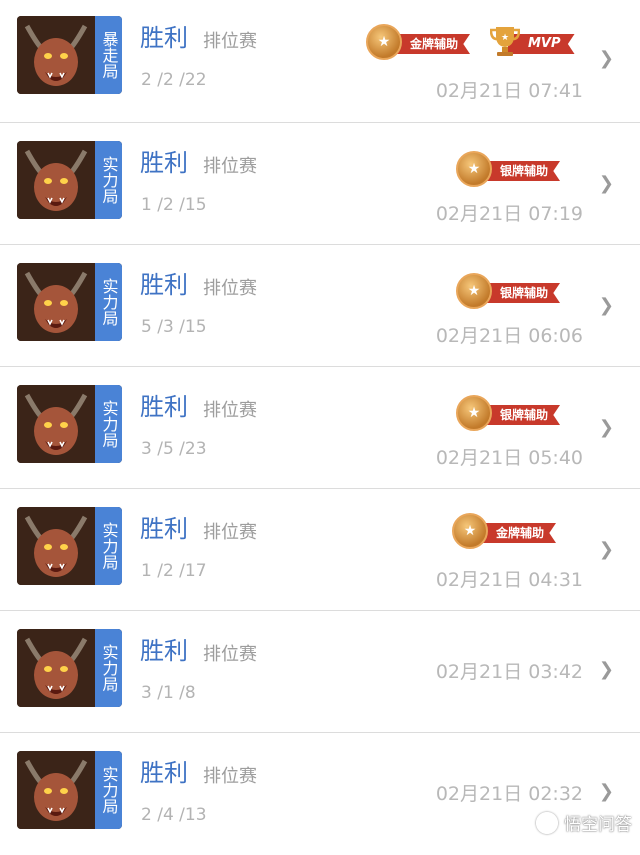 This screenshot has width=640, height=855. I want to click on mvp-badge: MVP ★, so click(532, 42).